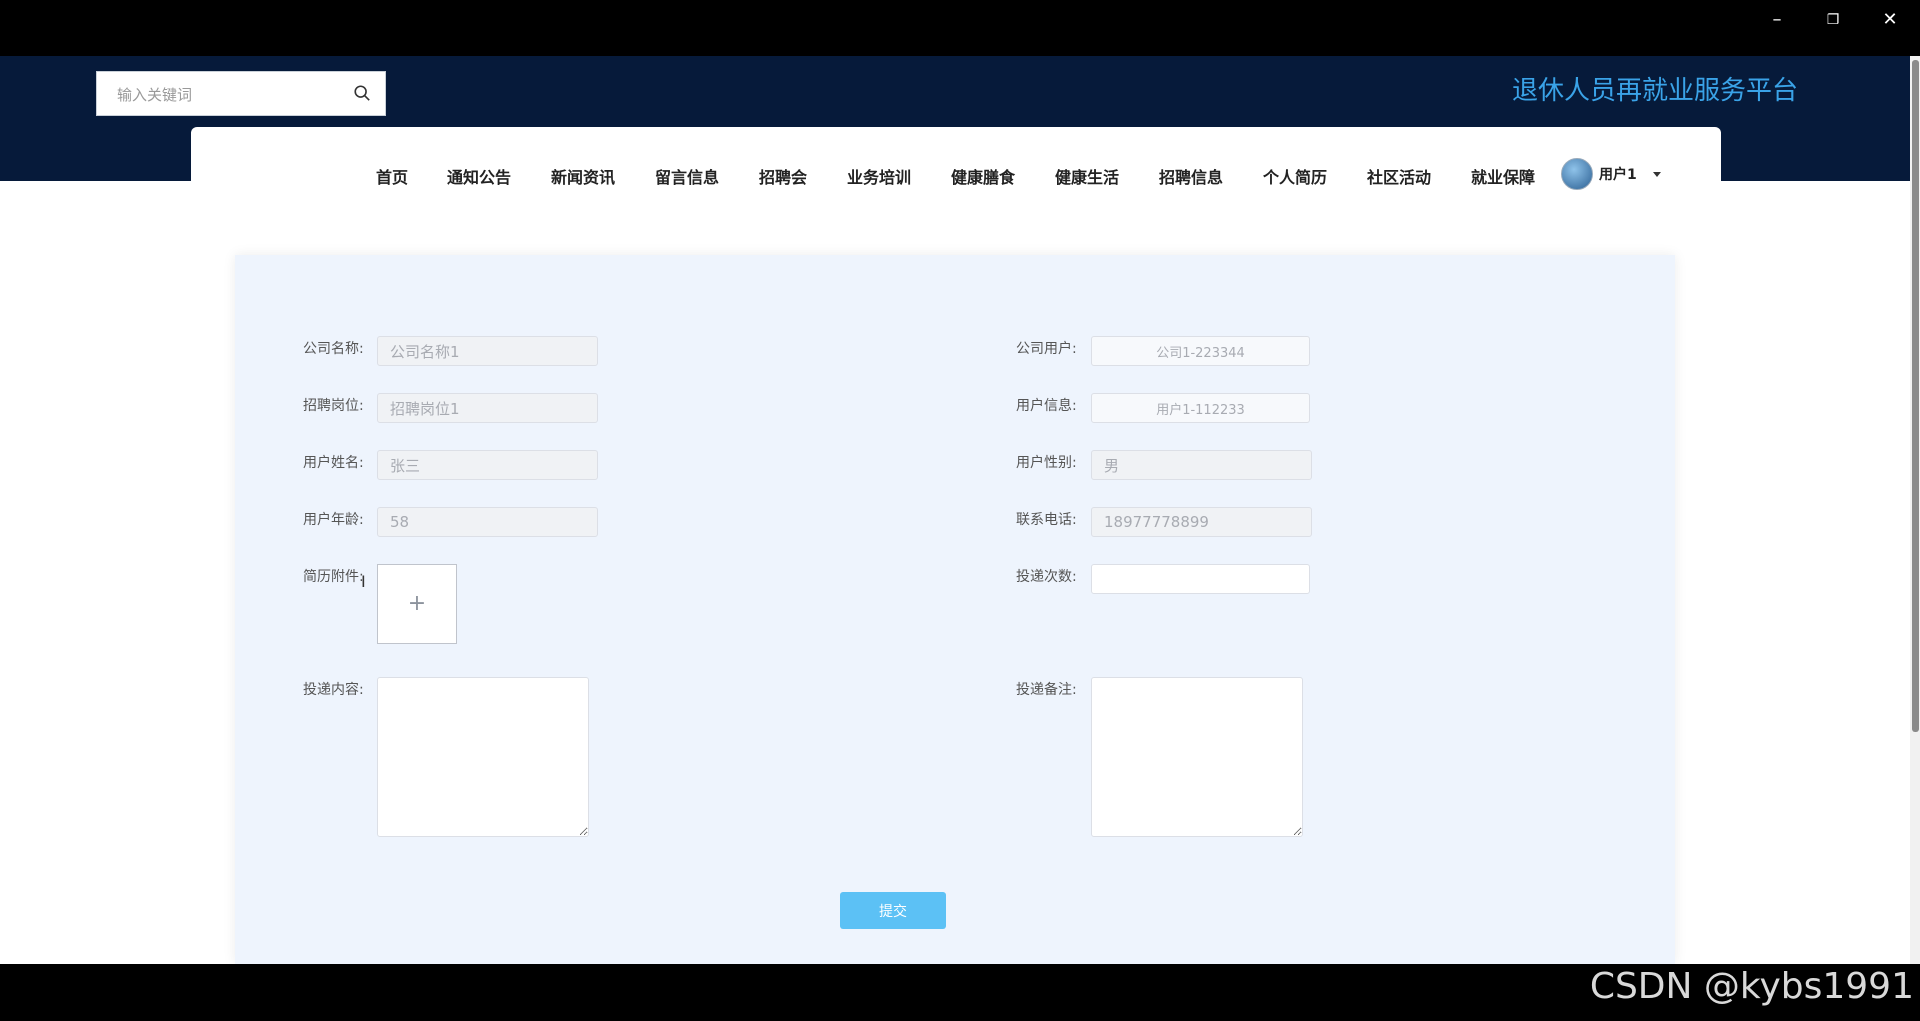 The image size is (1920, 1021). Describe the element at coordinates (1046, 349) in the screenshot. I see `company-user-label: 公司用户:` at that location.